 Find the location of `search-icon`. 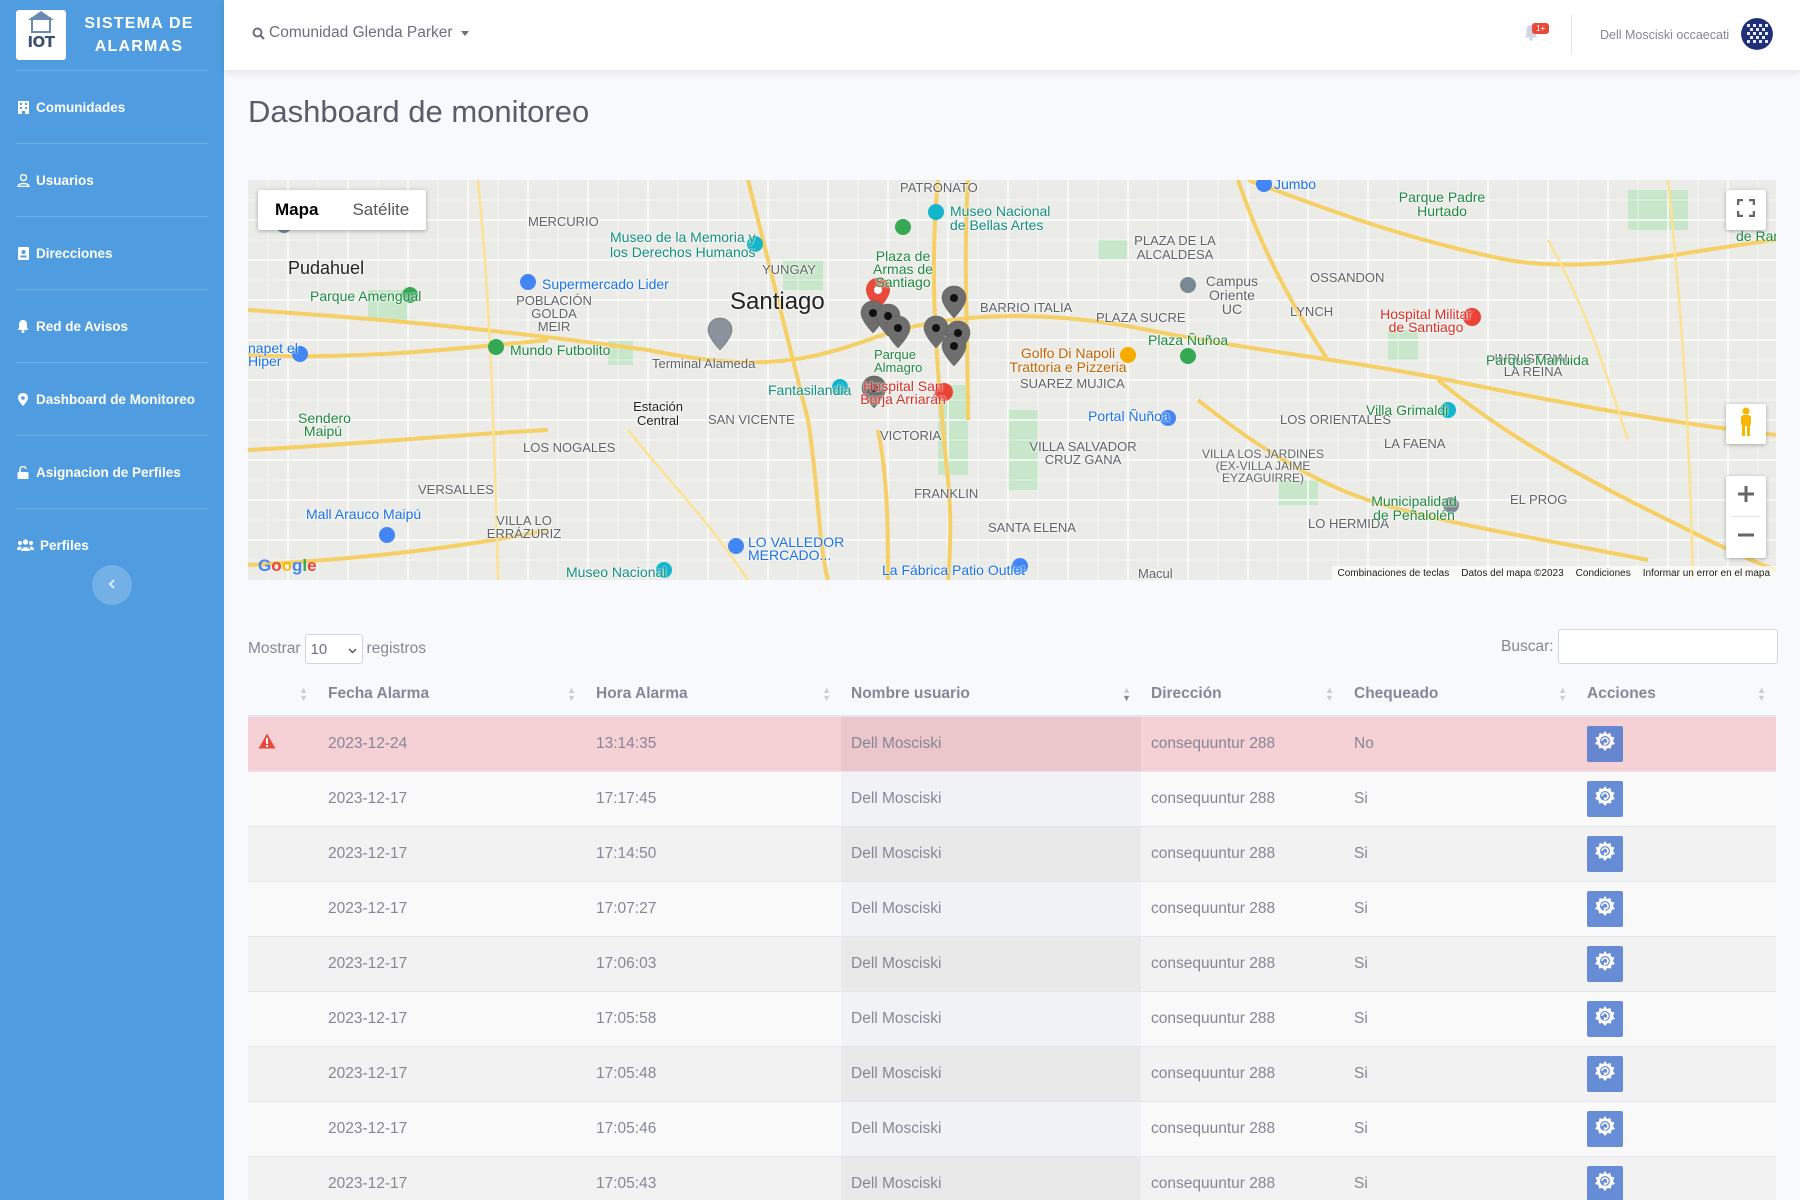

search-icon is located at coordinates (258, 33).